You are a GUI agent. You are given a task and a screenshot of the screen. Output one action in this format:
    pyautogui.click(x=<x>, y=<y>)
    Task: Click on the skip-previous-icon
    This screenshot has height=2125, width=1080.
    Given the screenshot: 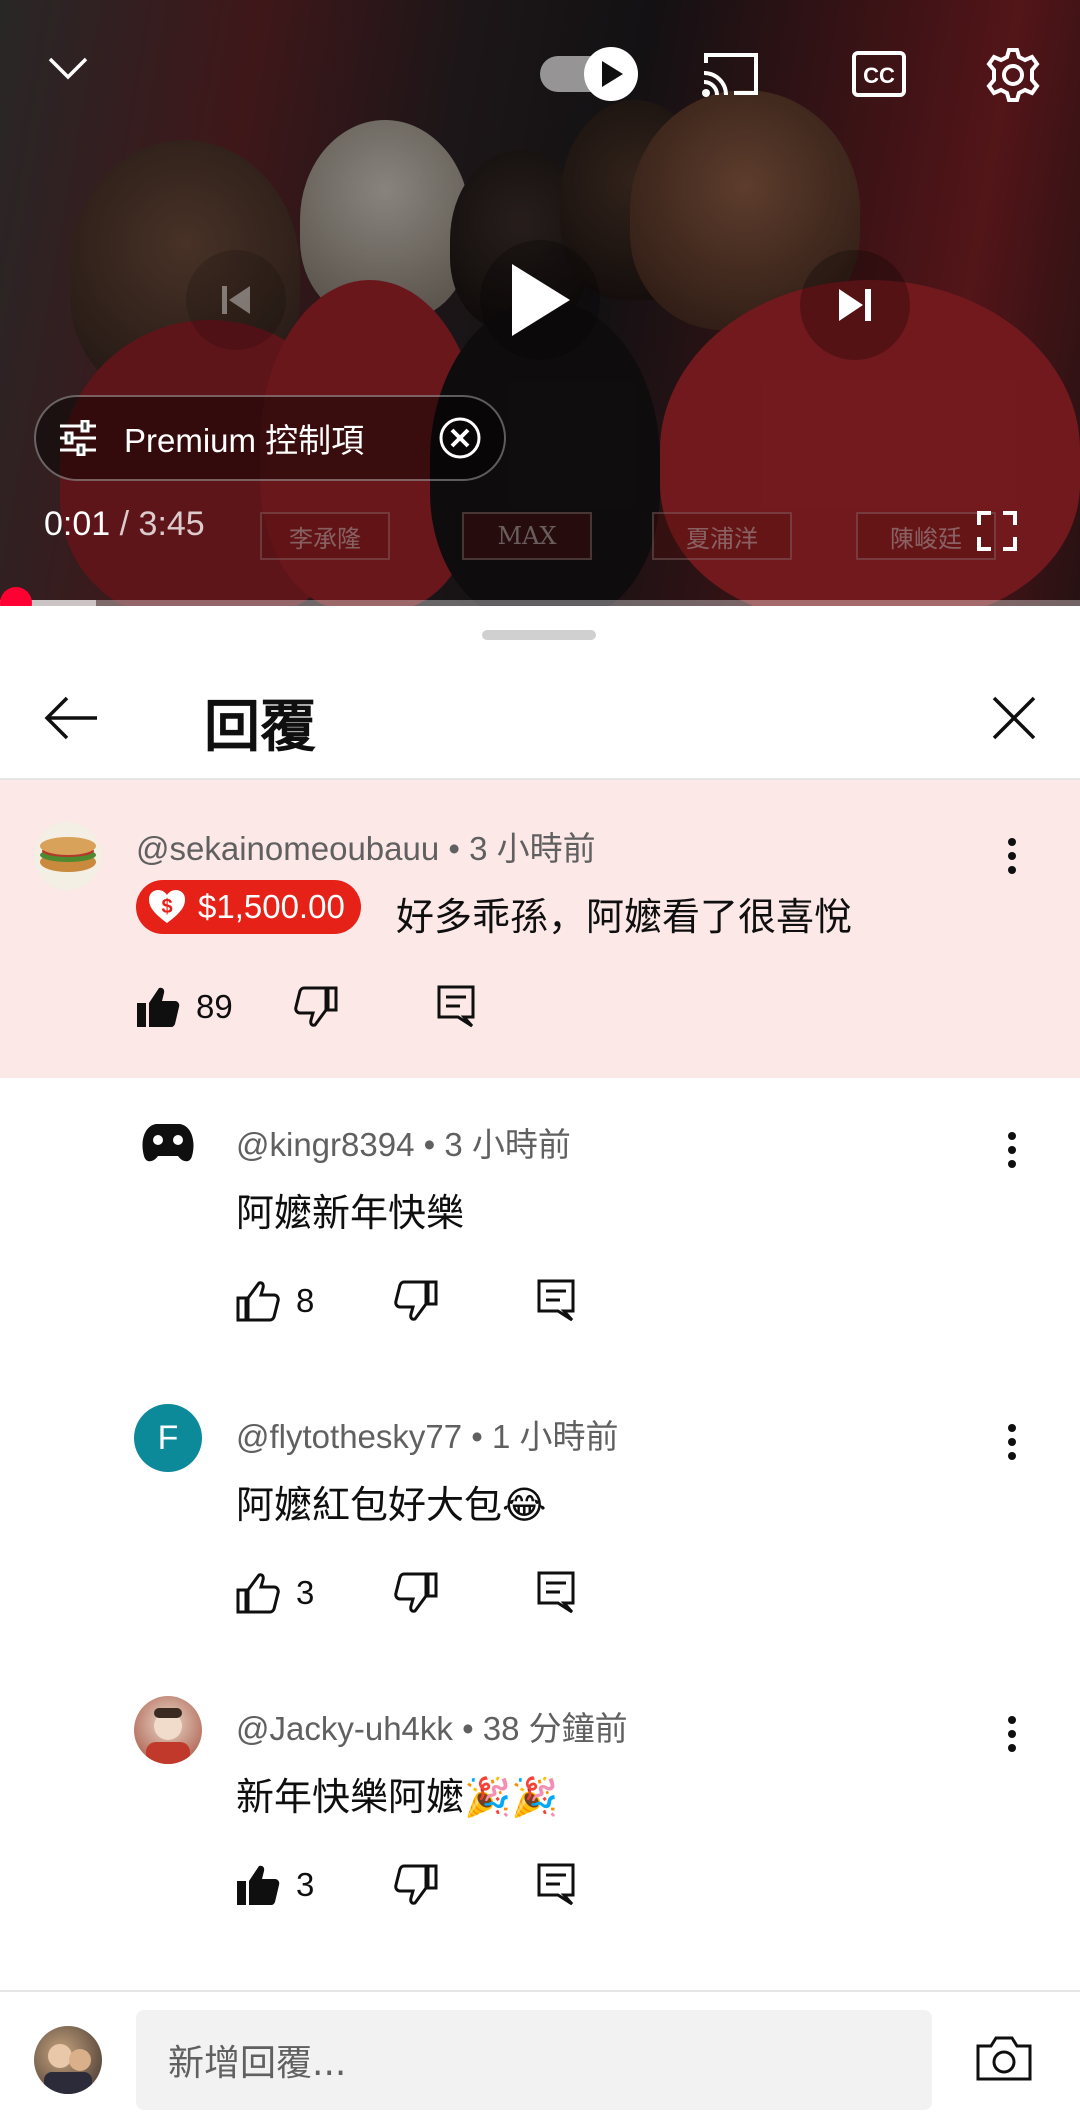 What is the action you would take?
    pyautogui.click(x=236, y=300)
    